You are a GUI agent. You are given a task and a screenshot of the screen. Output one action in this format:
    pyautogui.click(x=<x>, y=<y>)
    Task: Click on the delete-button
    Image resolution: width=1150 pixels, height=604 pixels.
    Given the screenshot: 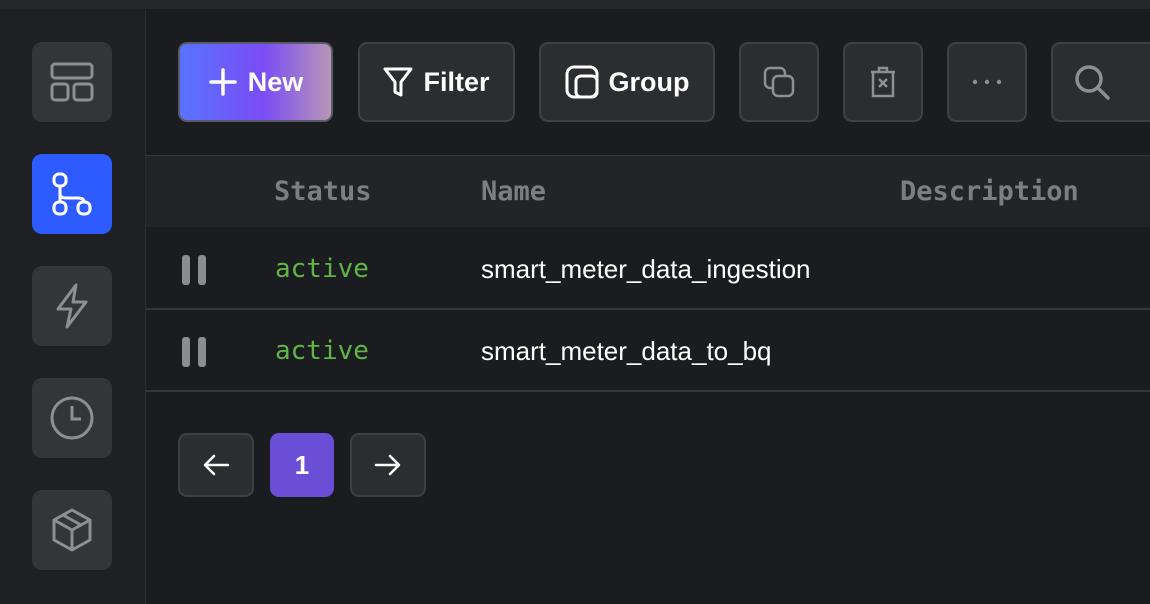 What is the action you would take?
    pyautogui.click(x=883, y=82)
    